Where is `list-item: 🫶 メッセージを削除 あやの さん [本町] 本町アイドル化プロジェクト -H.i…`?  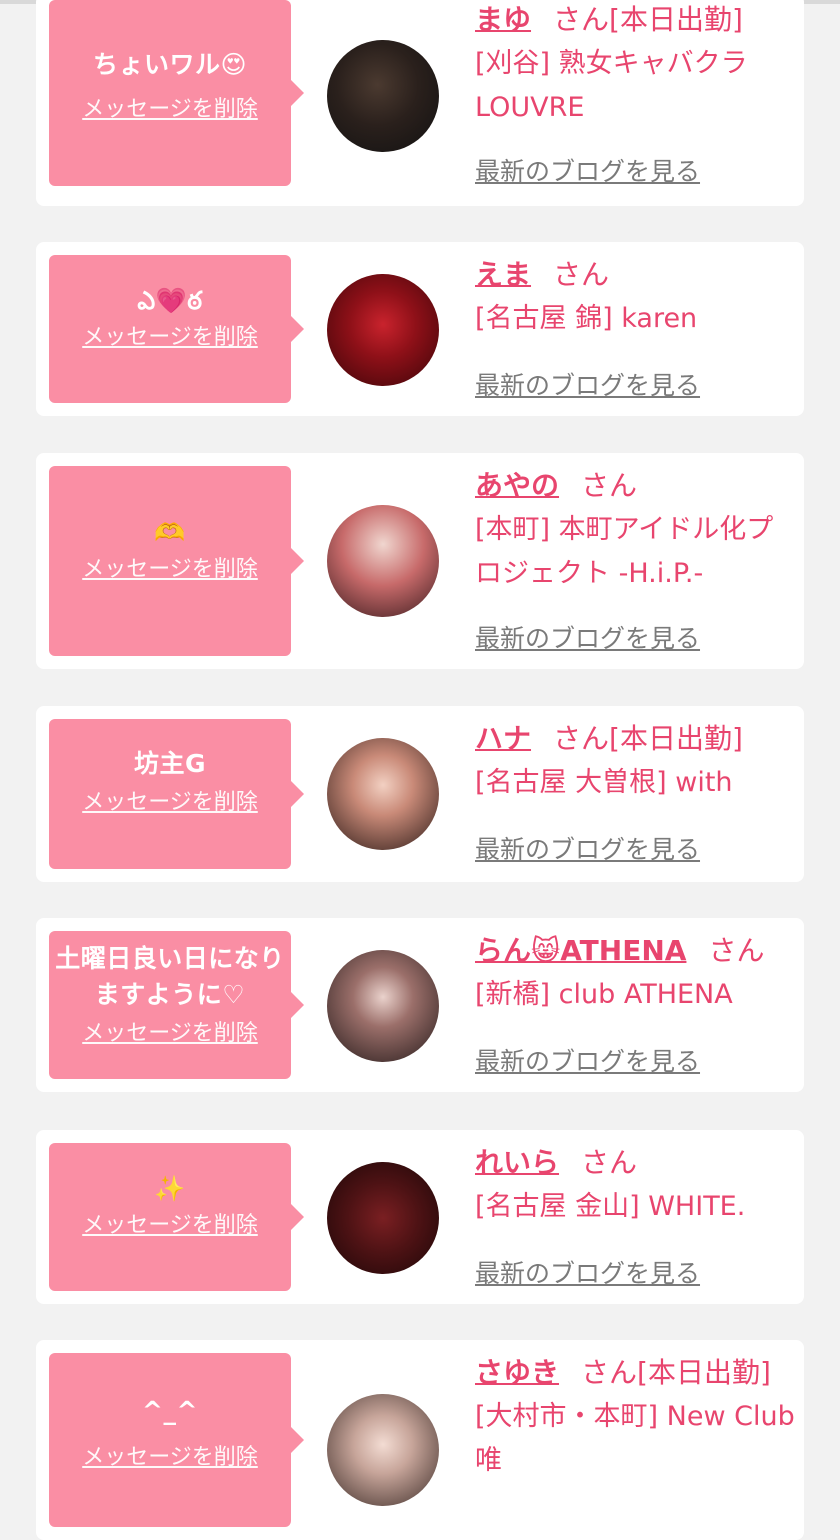 list-item: 🫶 メッセージを削除 あやの さん [本町] 本町アイドル化プロジェクト -H.i… is located at coordinates (420, 561).